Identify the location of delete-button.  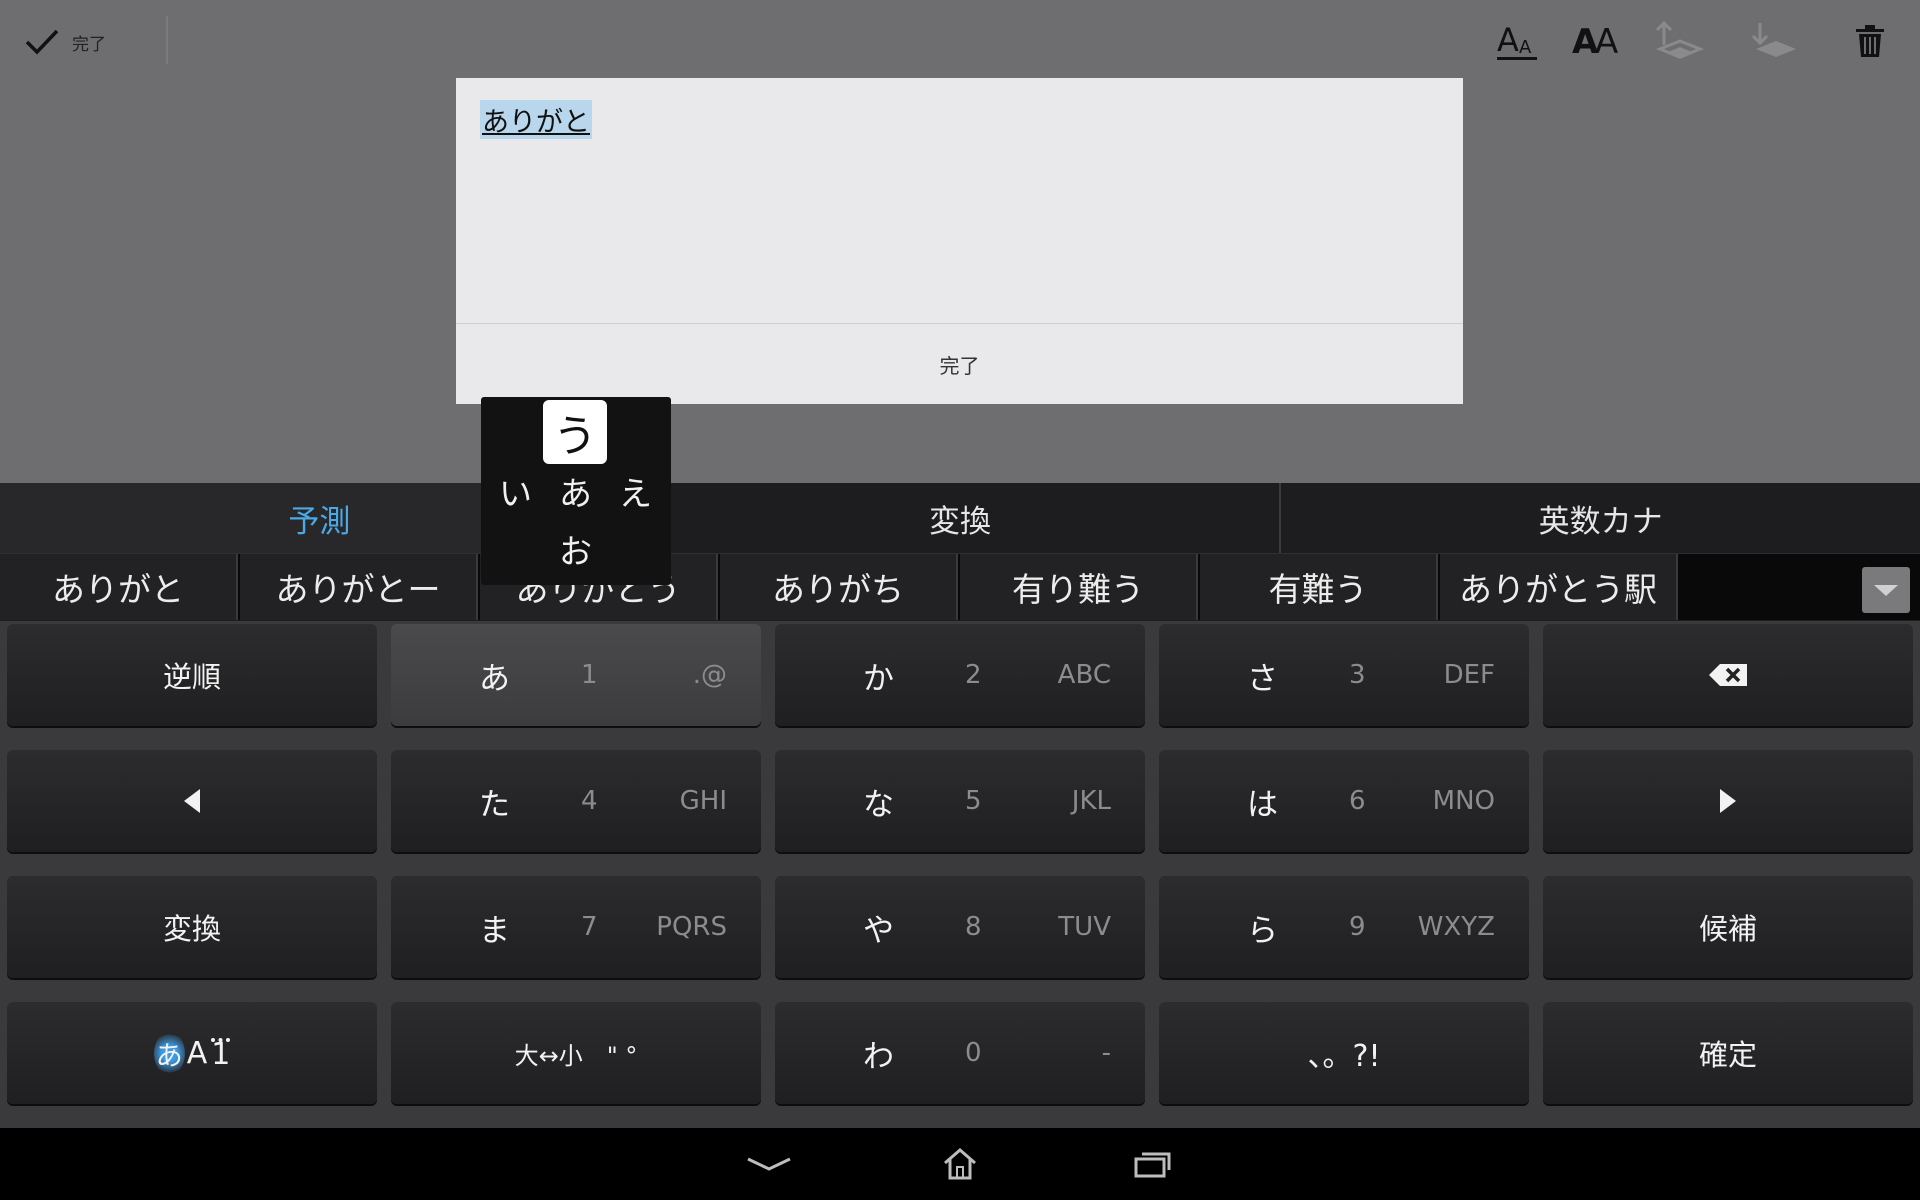
(1870, 41).